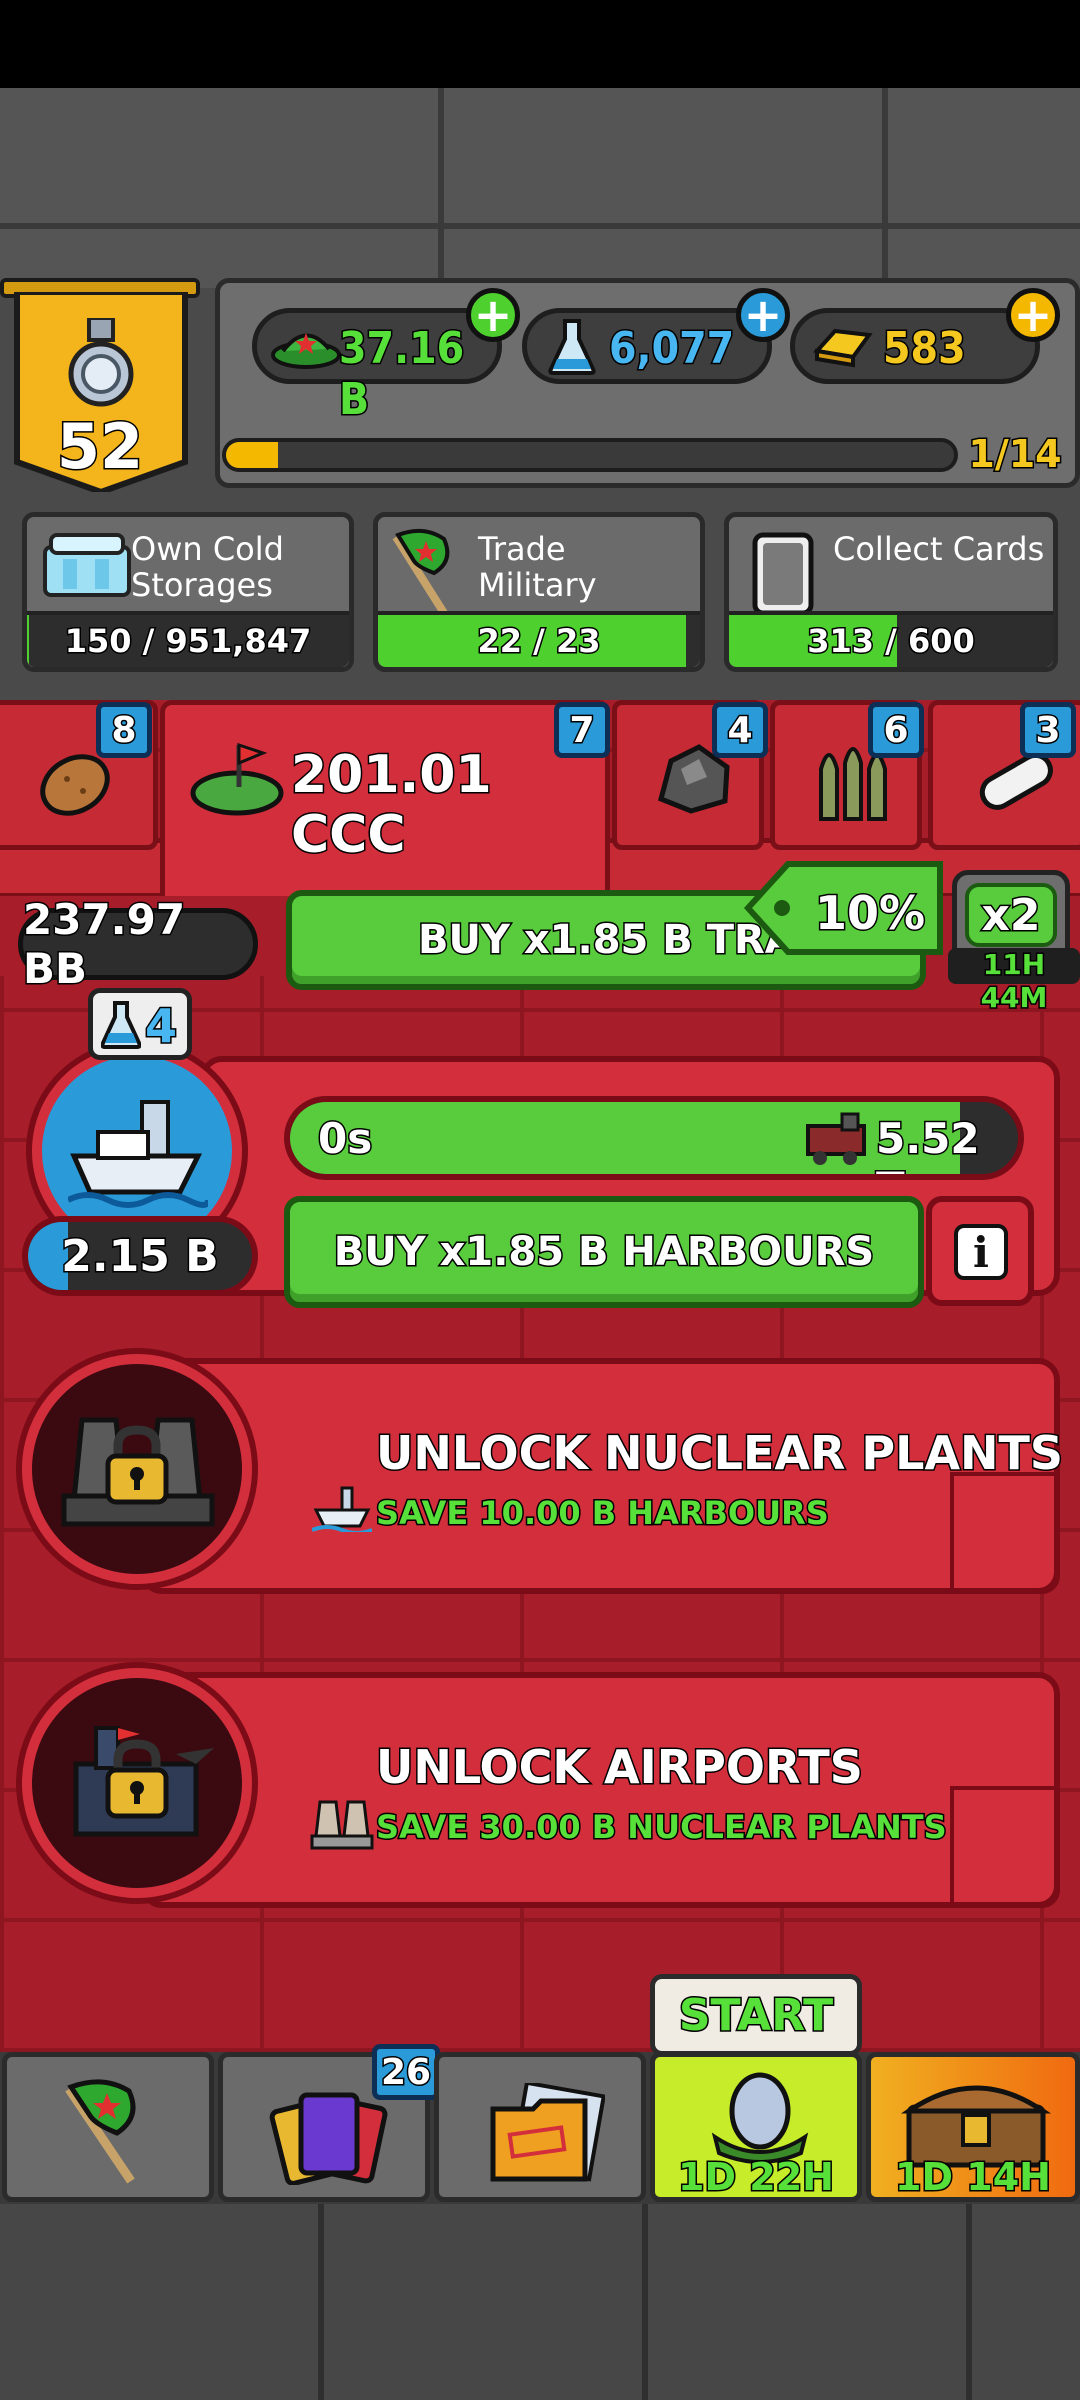  I want to click on quest-label: Collect Cards, so click(939, 549).